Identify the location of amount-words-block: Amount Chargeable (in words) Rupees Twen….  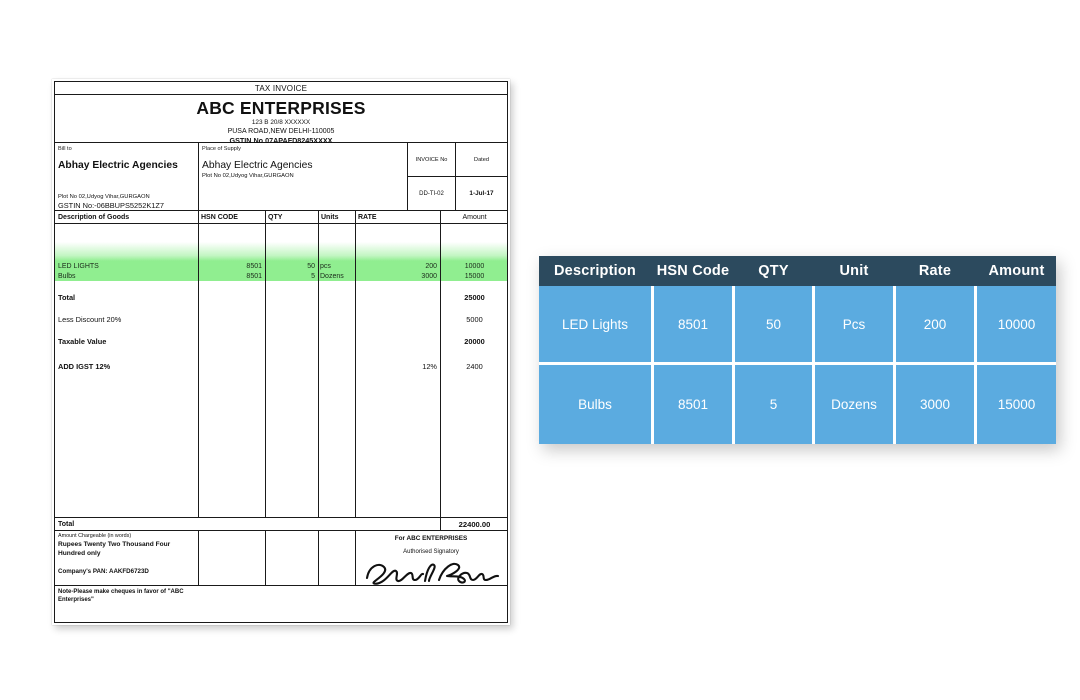
(128, 568).